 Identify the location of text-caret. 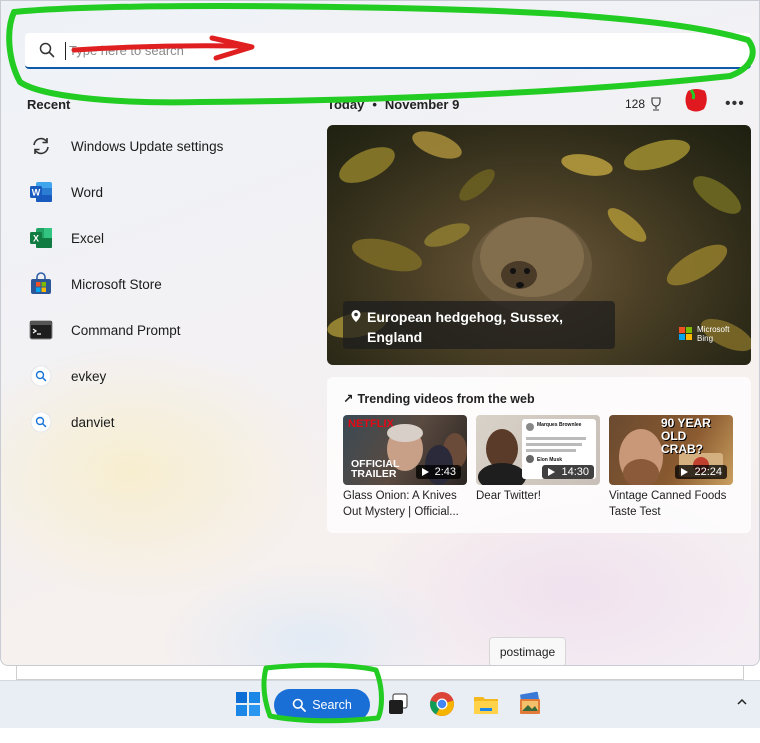
(65, 51).